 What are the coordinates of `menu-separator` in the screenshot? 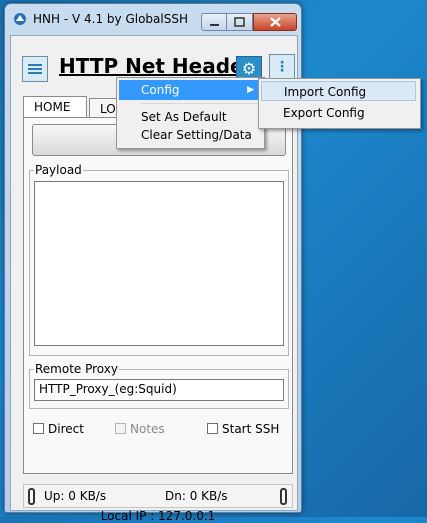 It's located at (199, 103).